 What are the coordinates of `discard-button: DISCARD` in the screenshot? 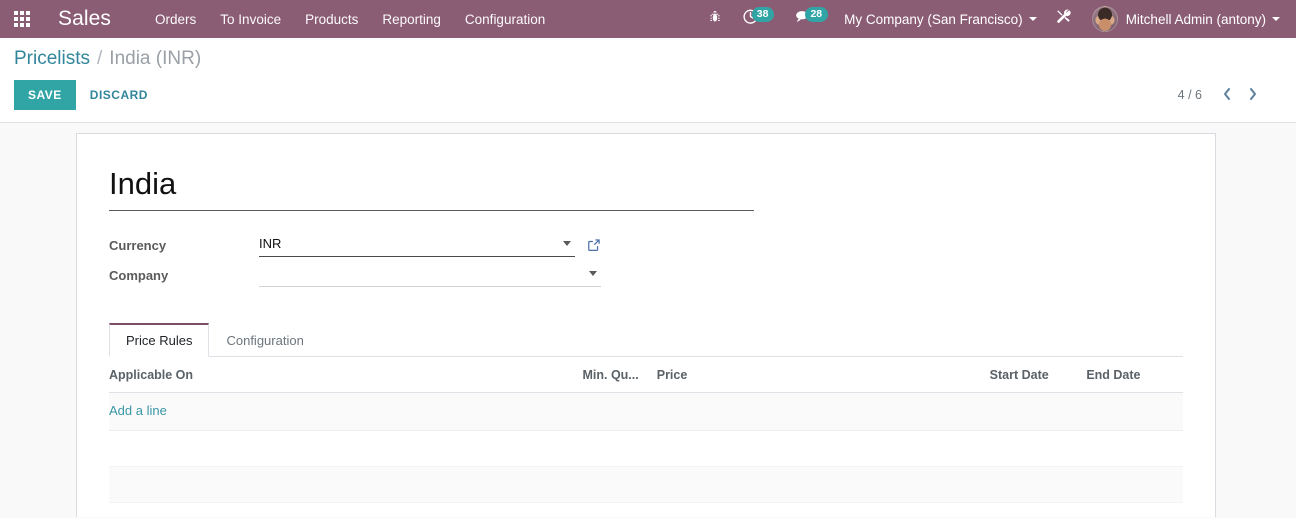 It's located at (119, 95).